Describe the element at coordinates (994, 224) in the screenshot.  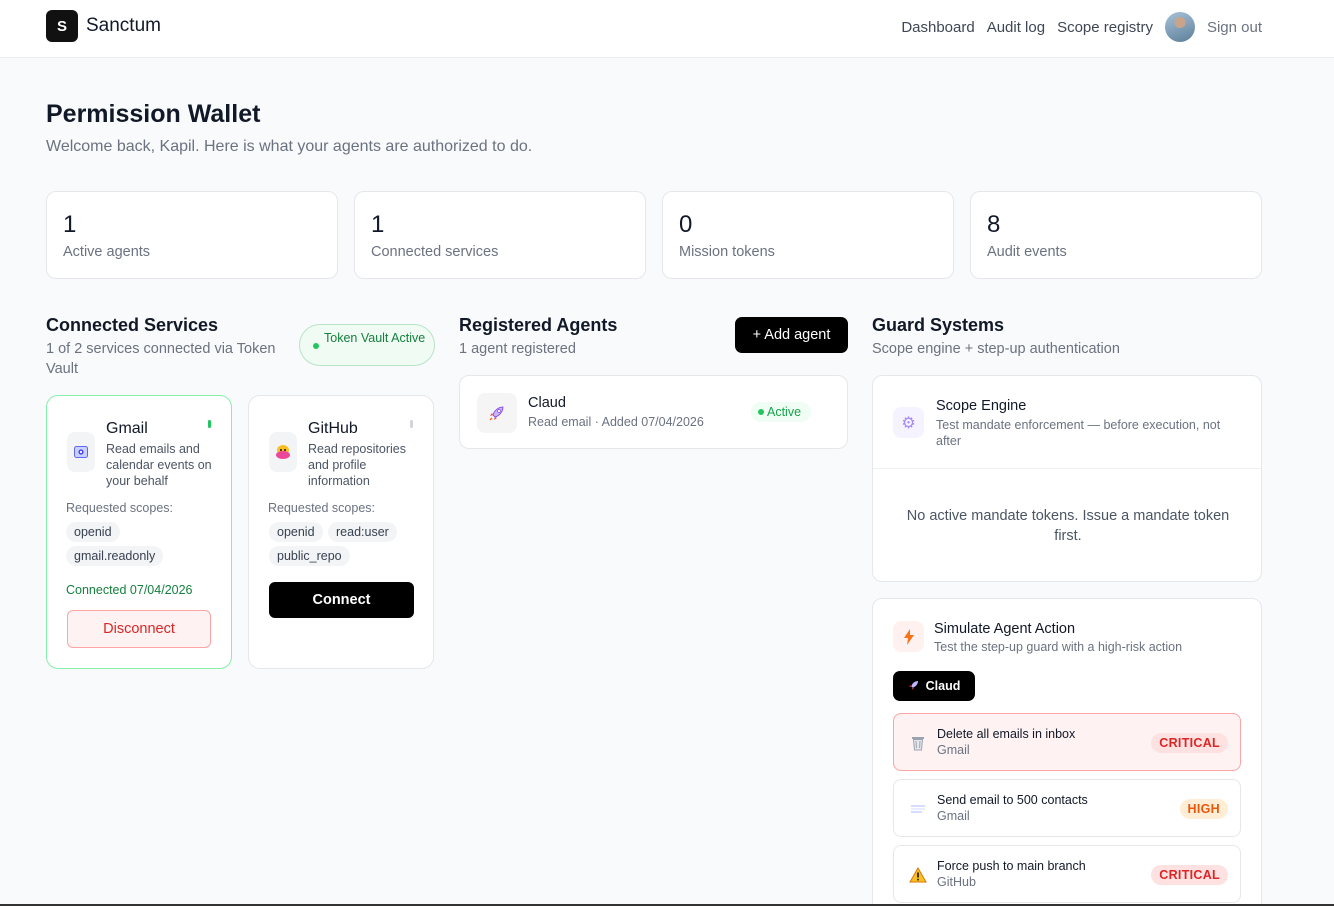
I see `stat-value: 8` at that location.